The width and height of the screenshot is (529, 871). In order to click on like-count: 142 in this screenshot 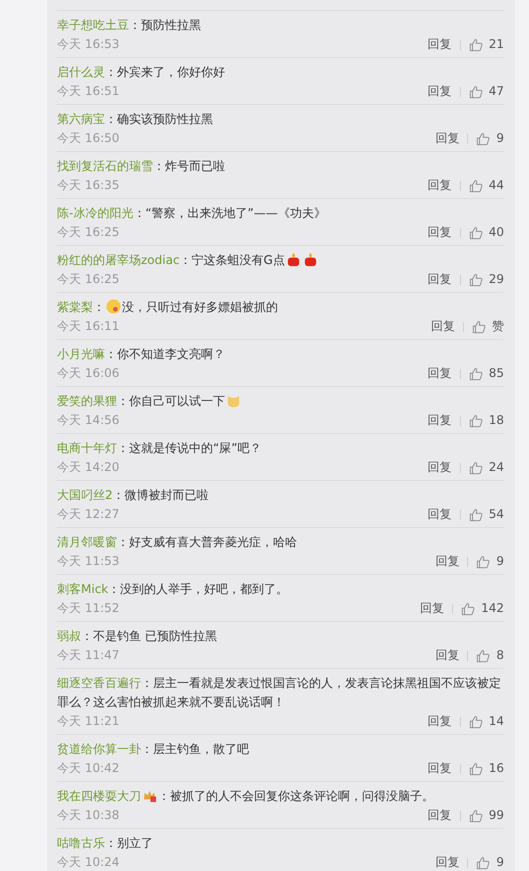, I will do `click(492, 608)`.